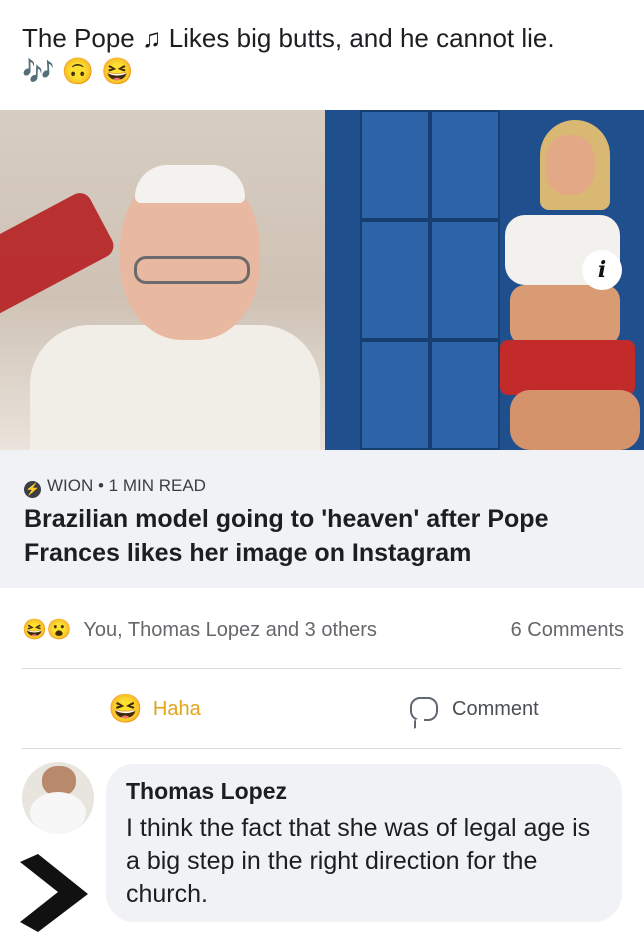  What do you see at coordinates (206, 791) in the screenshot?
I see `comment-author: Thomas Lopez` at bounding box center [206, 791].